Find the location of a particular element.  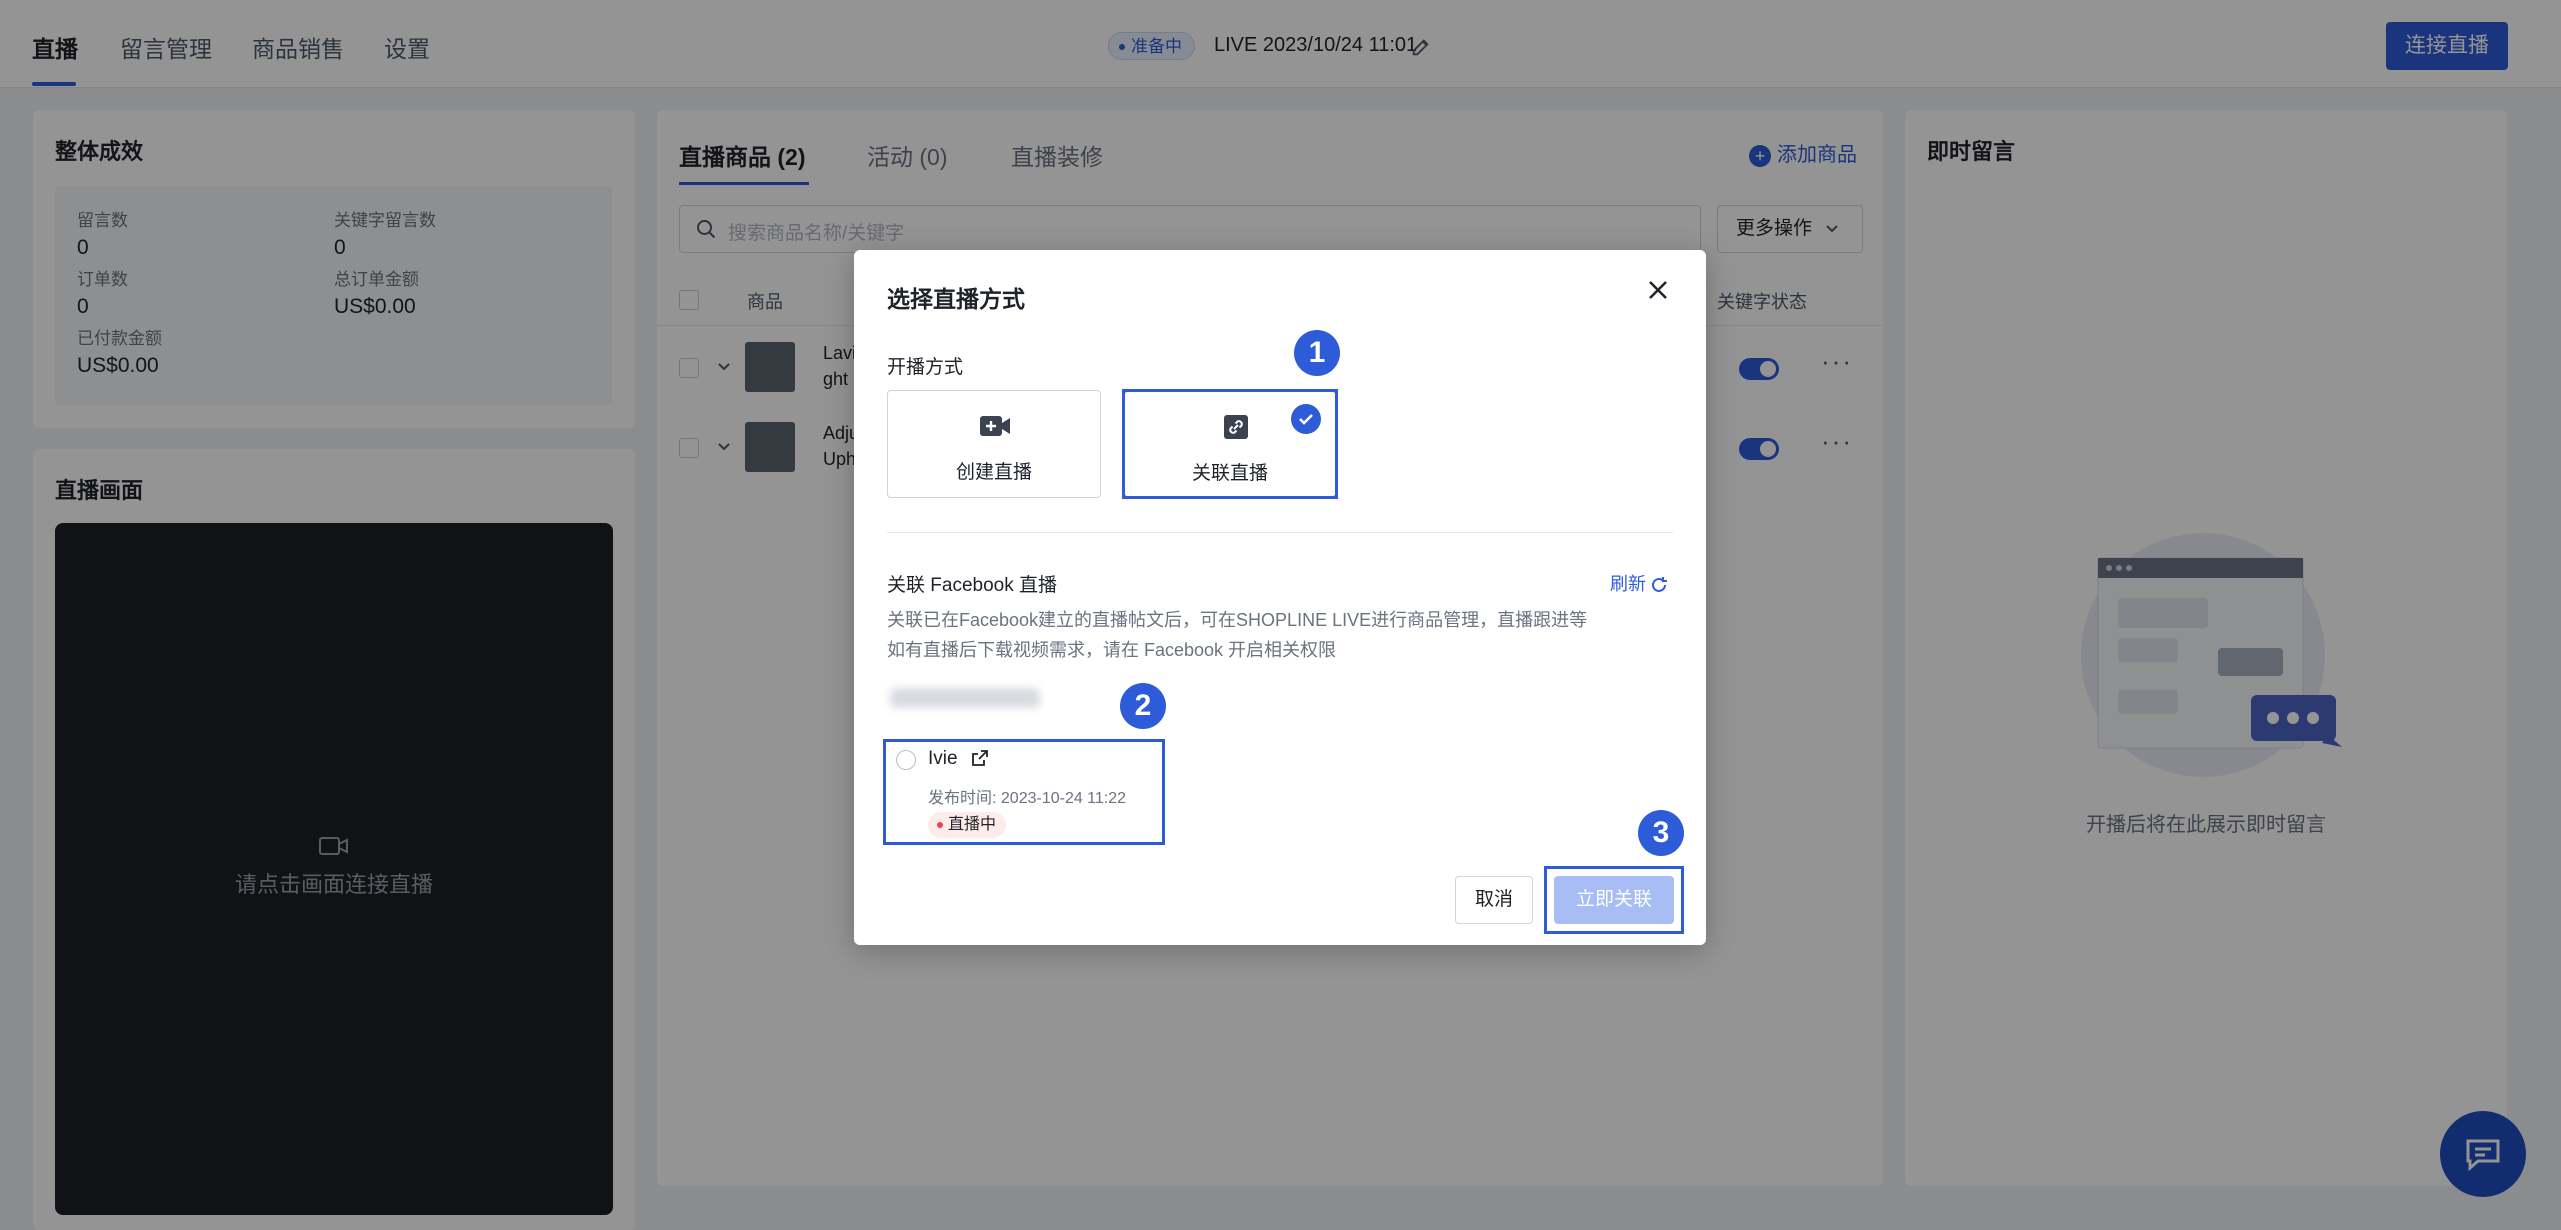

blurred-account-name is located at coordinates (965, 698).